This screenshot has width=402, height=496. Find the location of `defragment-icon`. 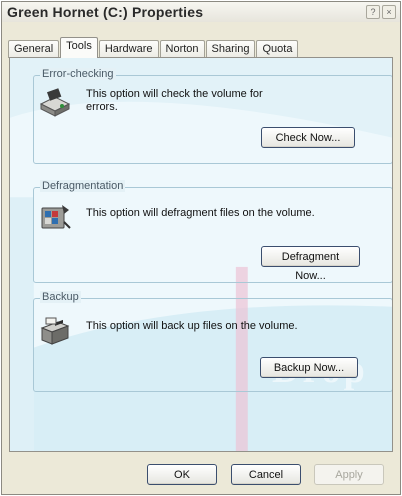

defragment-icon is located at coordinates (56, 217).